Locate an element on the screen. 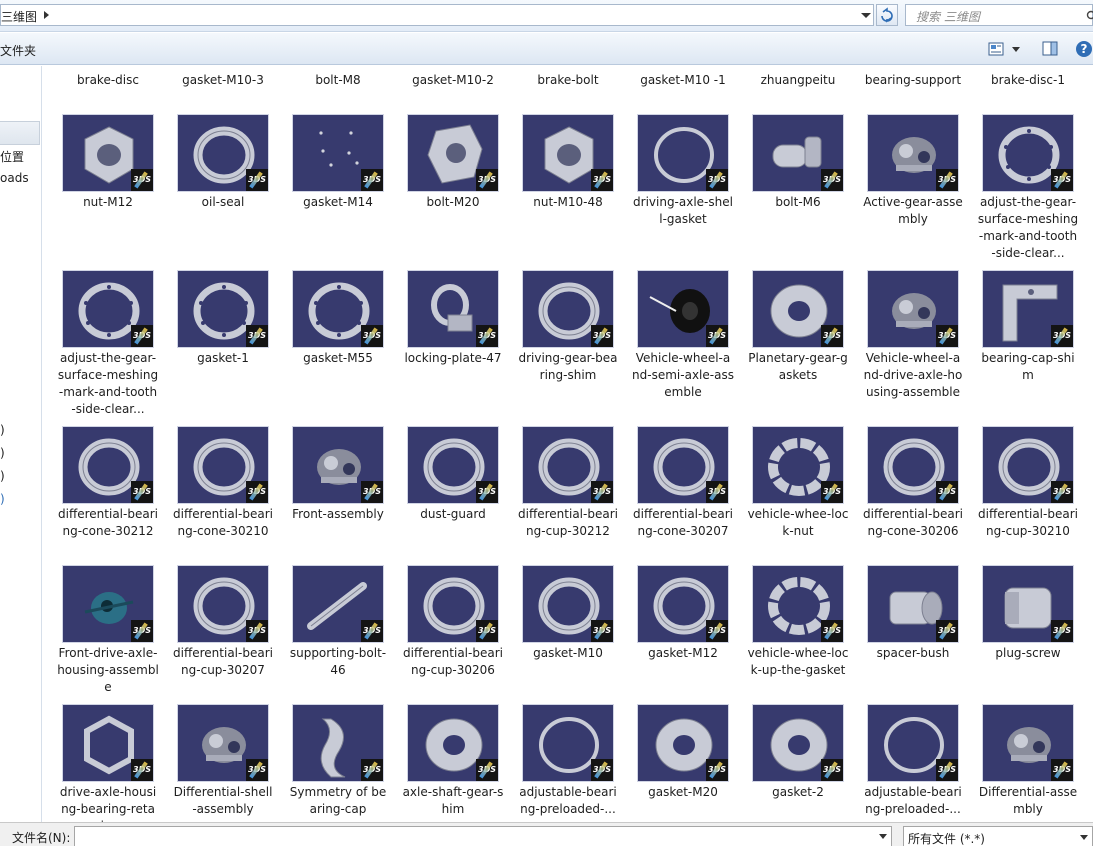  file-name: gasket-M10-2 is located at coordinates (453, 80).